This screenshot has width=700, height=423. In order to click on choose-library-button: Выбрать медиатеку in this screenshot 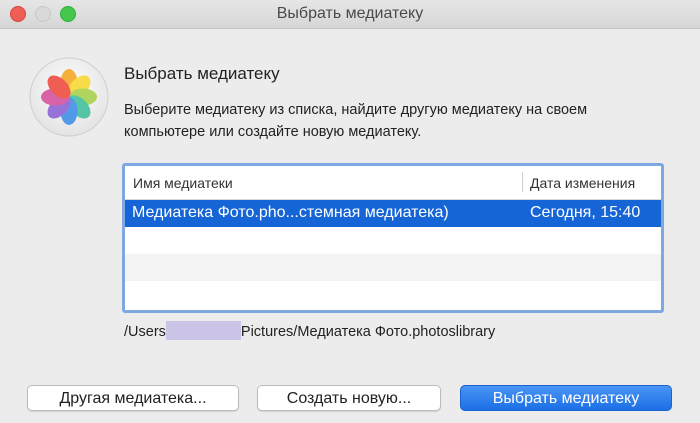, I will do `click(566, 398)`.